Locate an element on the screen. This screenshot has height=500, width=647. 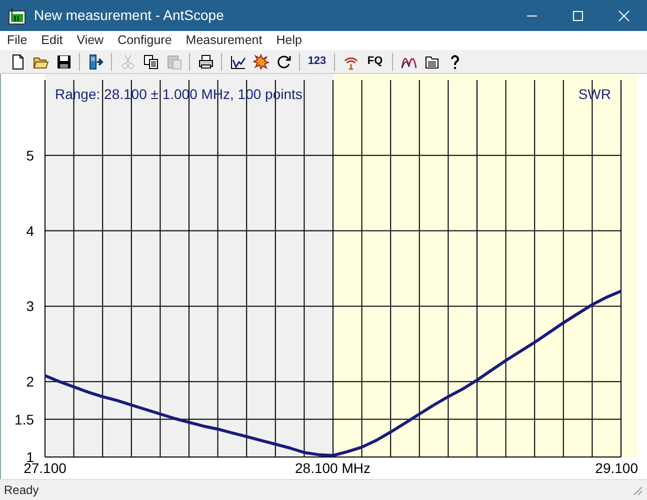
line-graph-icon is located at coordinates (238, 62).